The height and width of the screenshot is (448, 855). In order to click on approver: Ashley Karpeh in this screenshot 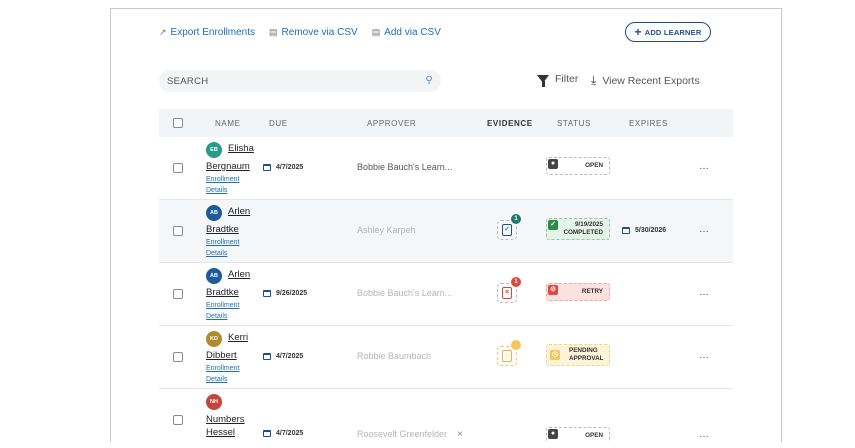, I will do `click(386, 230)`.